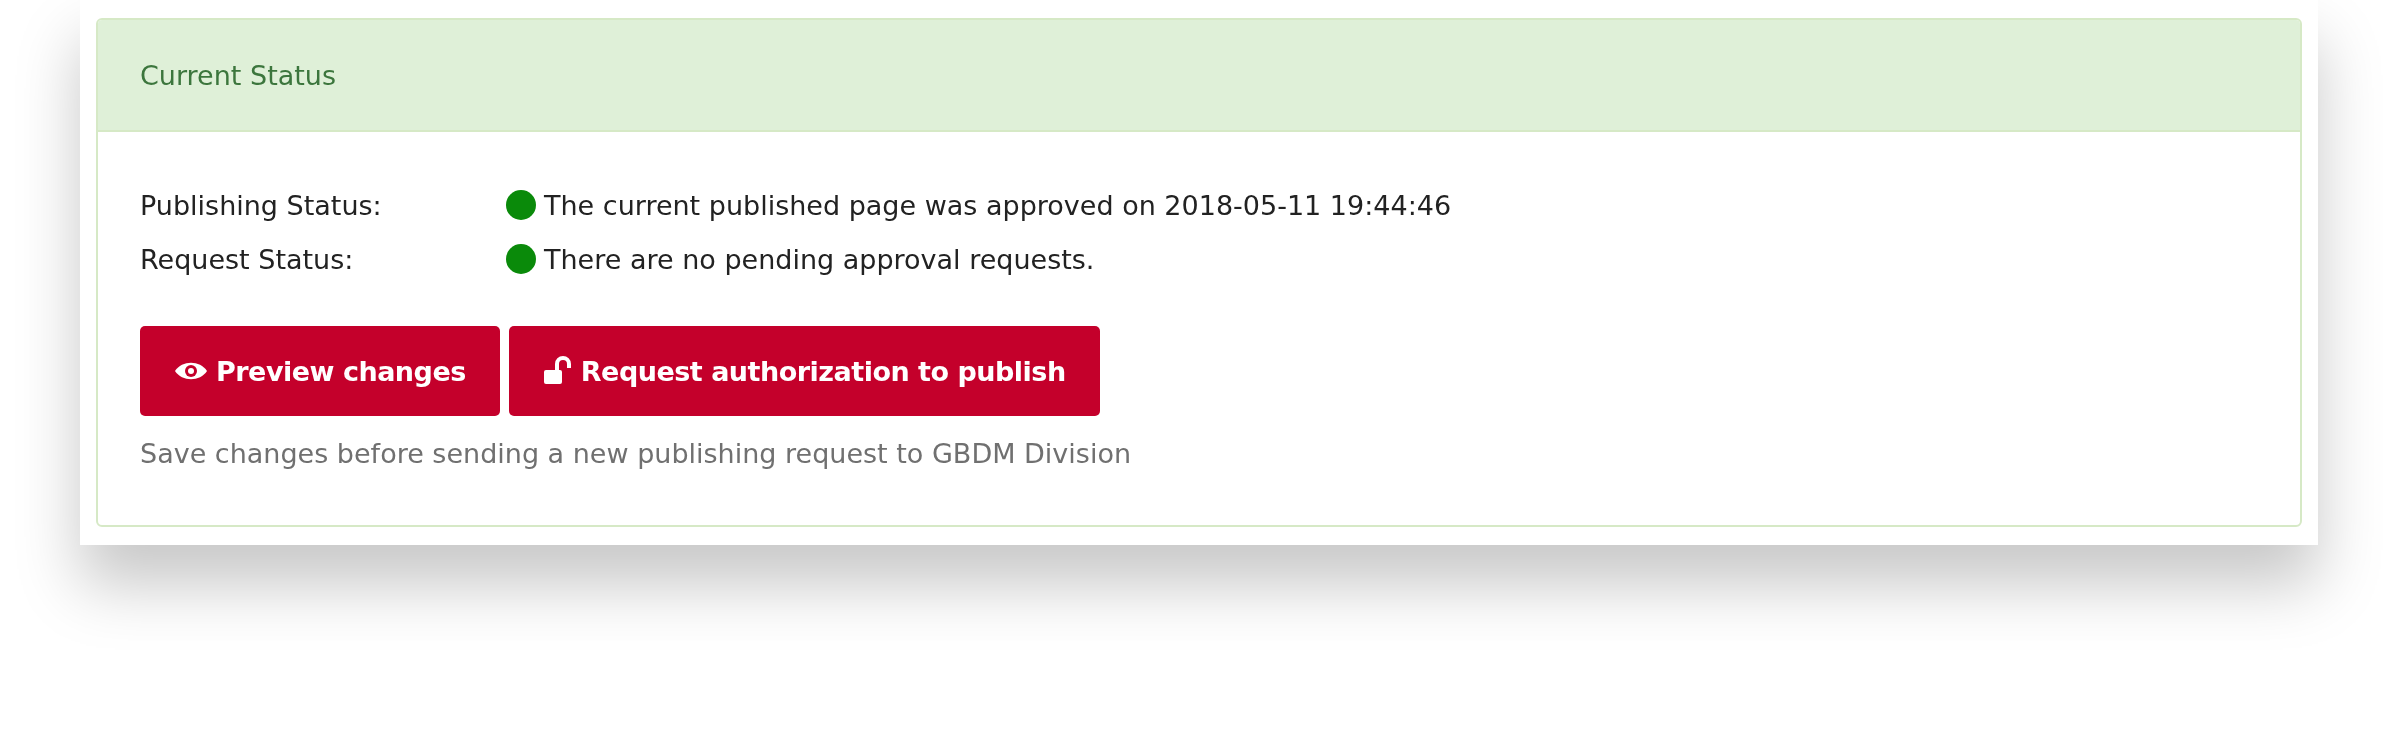  Describe the element at coordinates (636, 453) in the screenshot. I see `hint-text: Save changes before sending a new publishing request to GBDM Division` at that location.